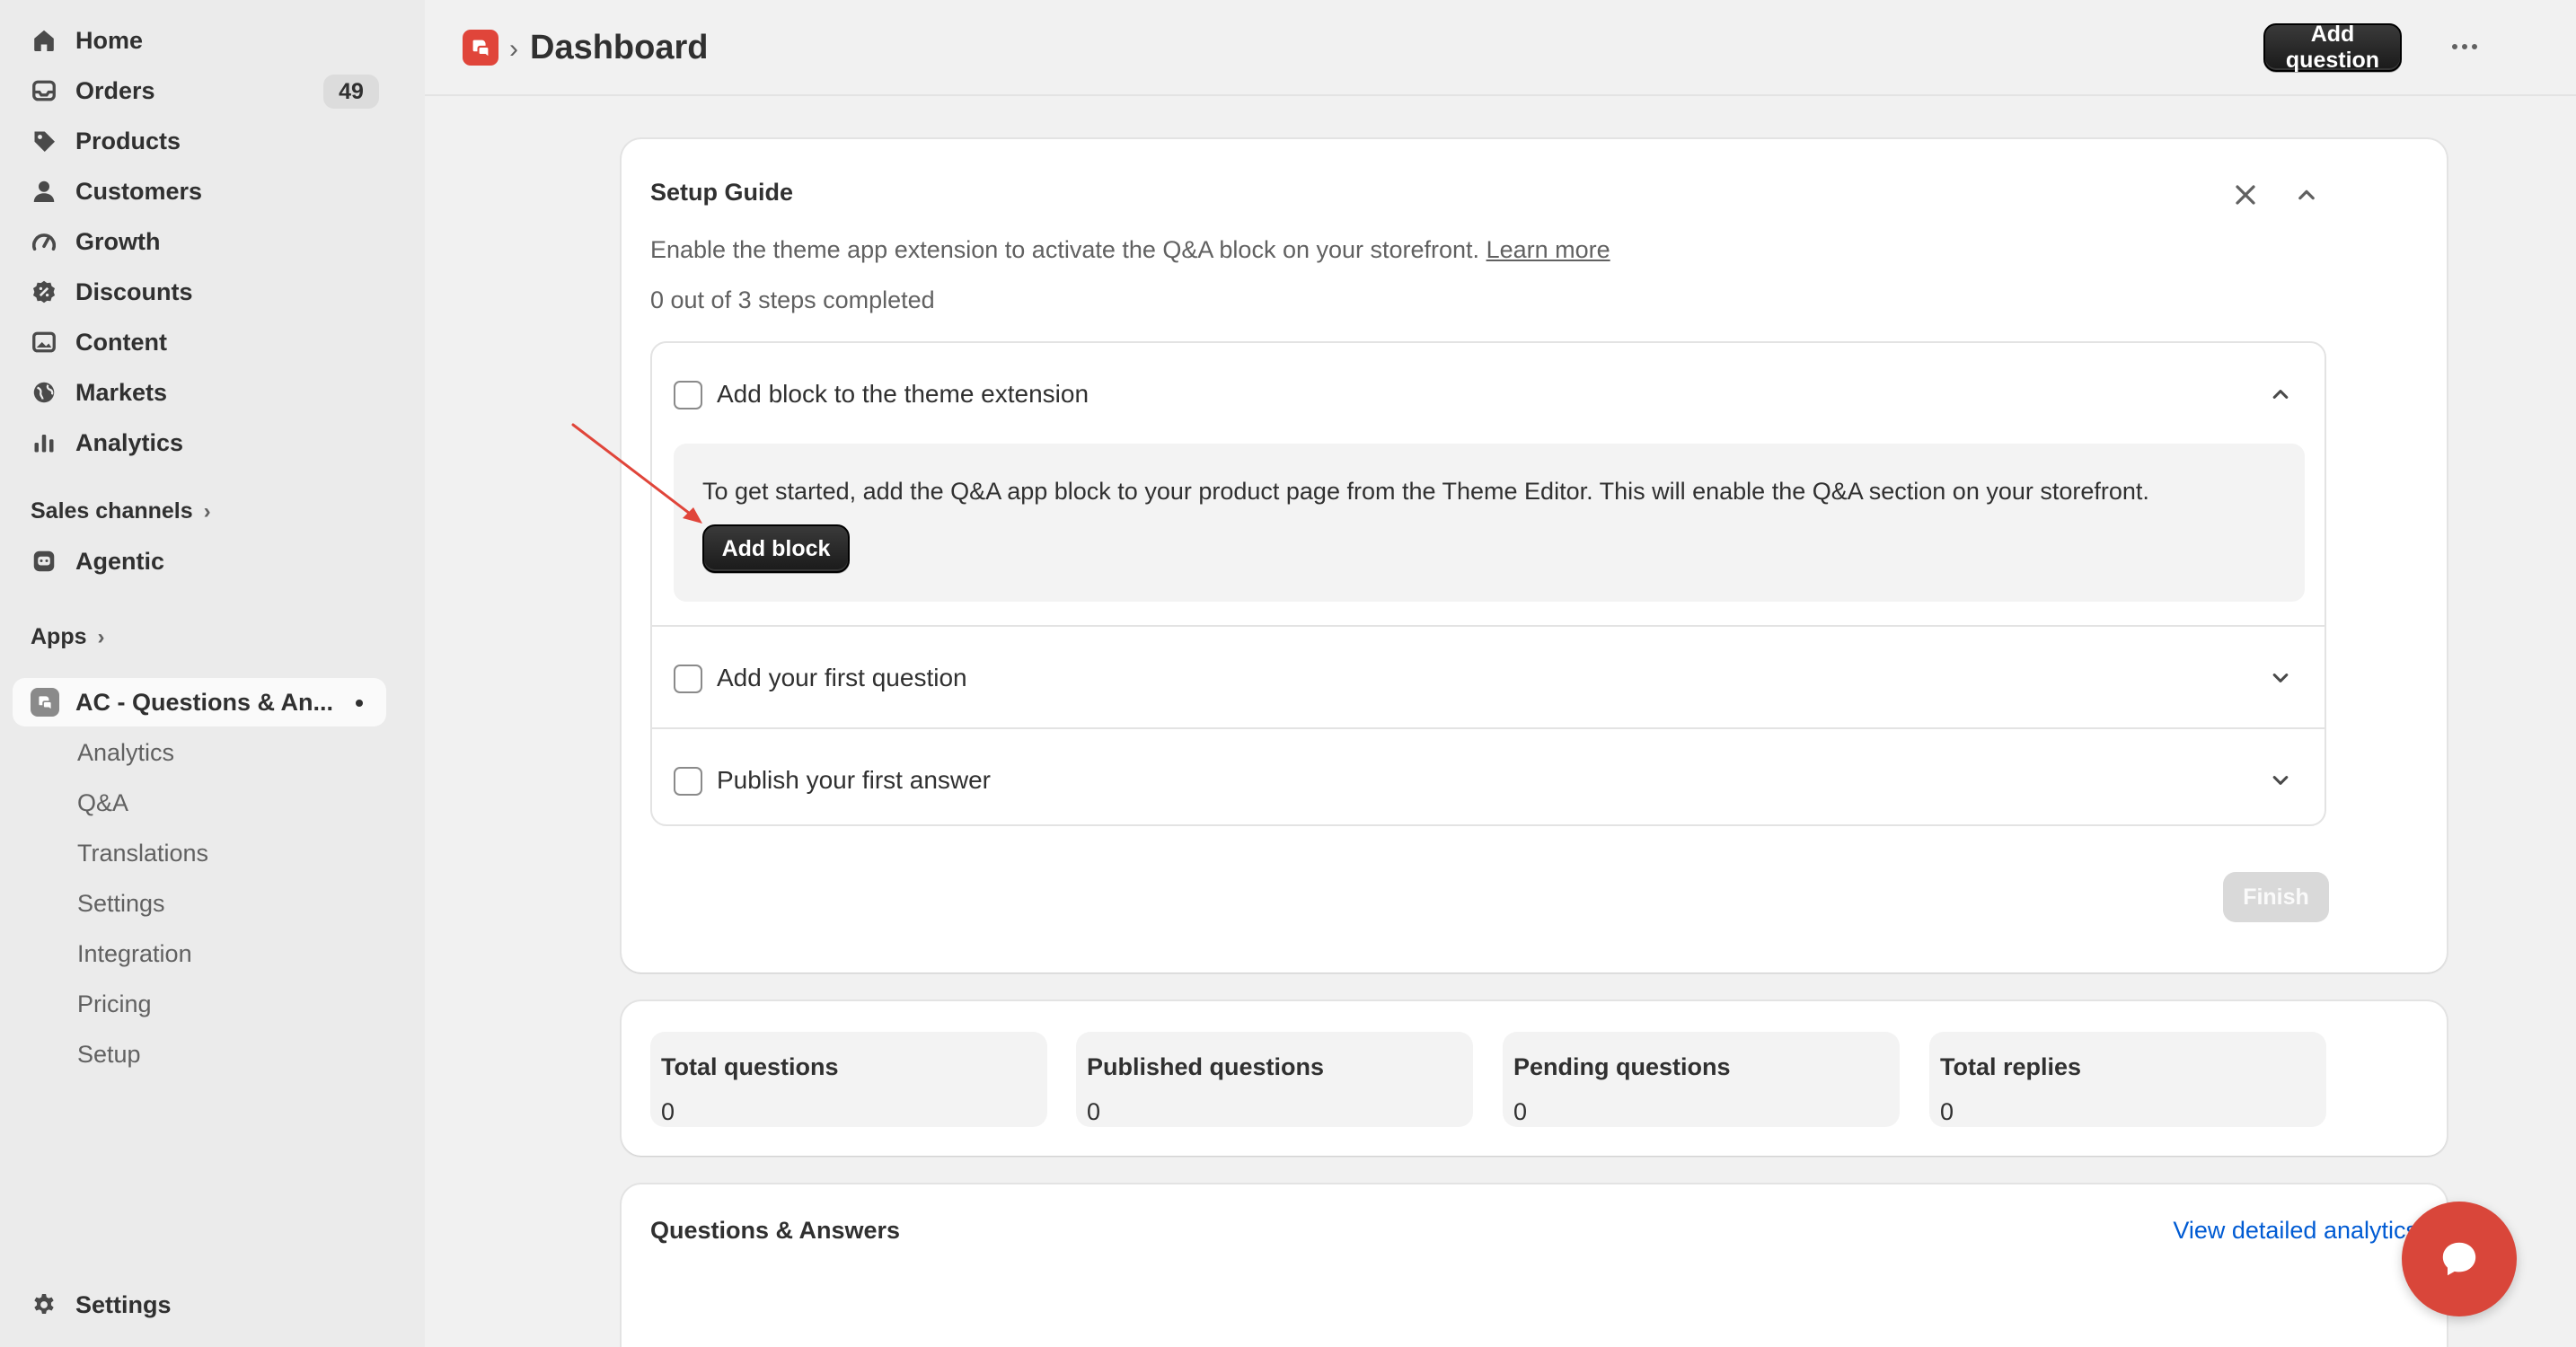  I want to click on app-logo-icon, so click(480, 48).